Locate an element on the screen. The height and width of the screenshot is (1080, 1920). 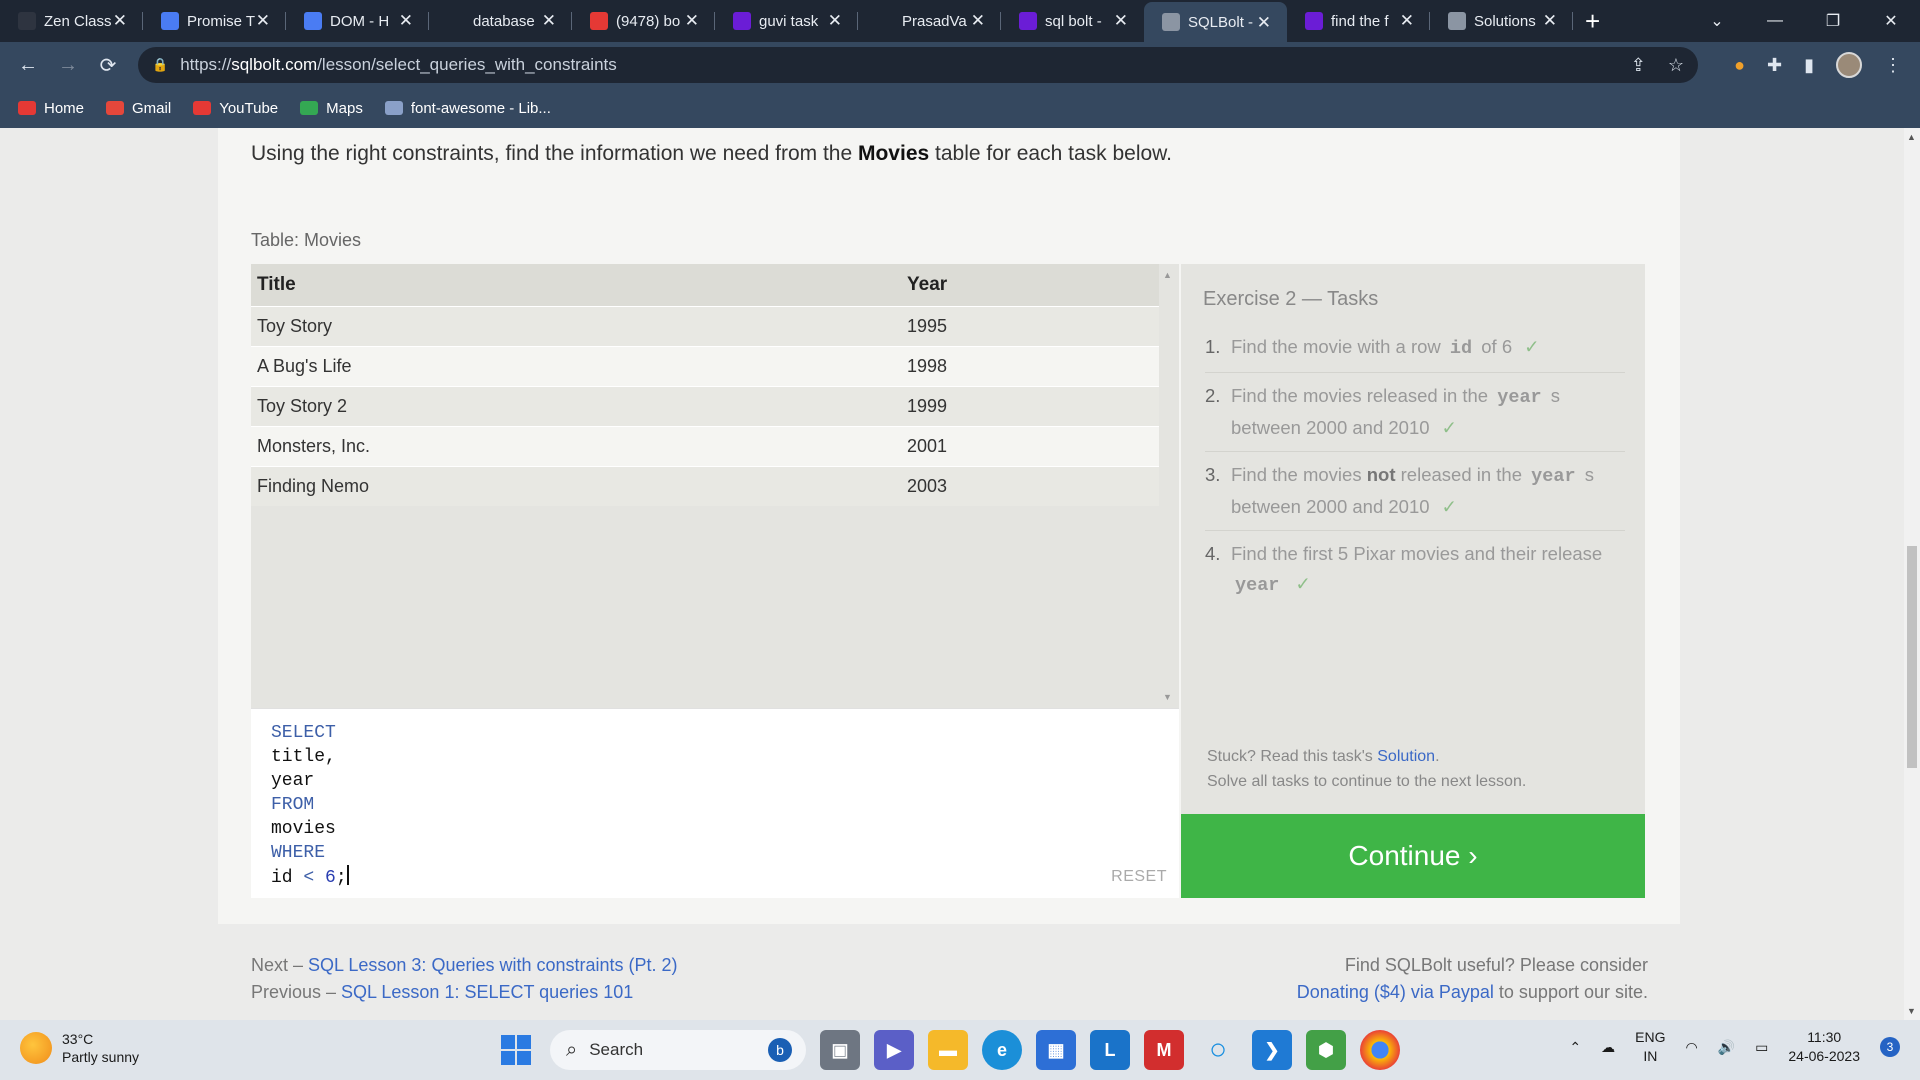
browser-tab: Solutions ✕ is located at coordinates (1501, 21).